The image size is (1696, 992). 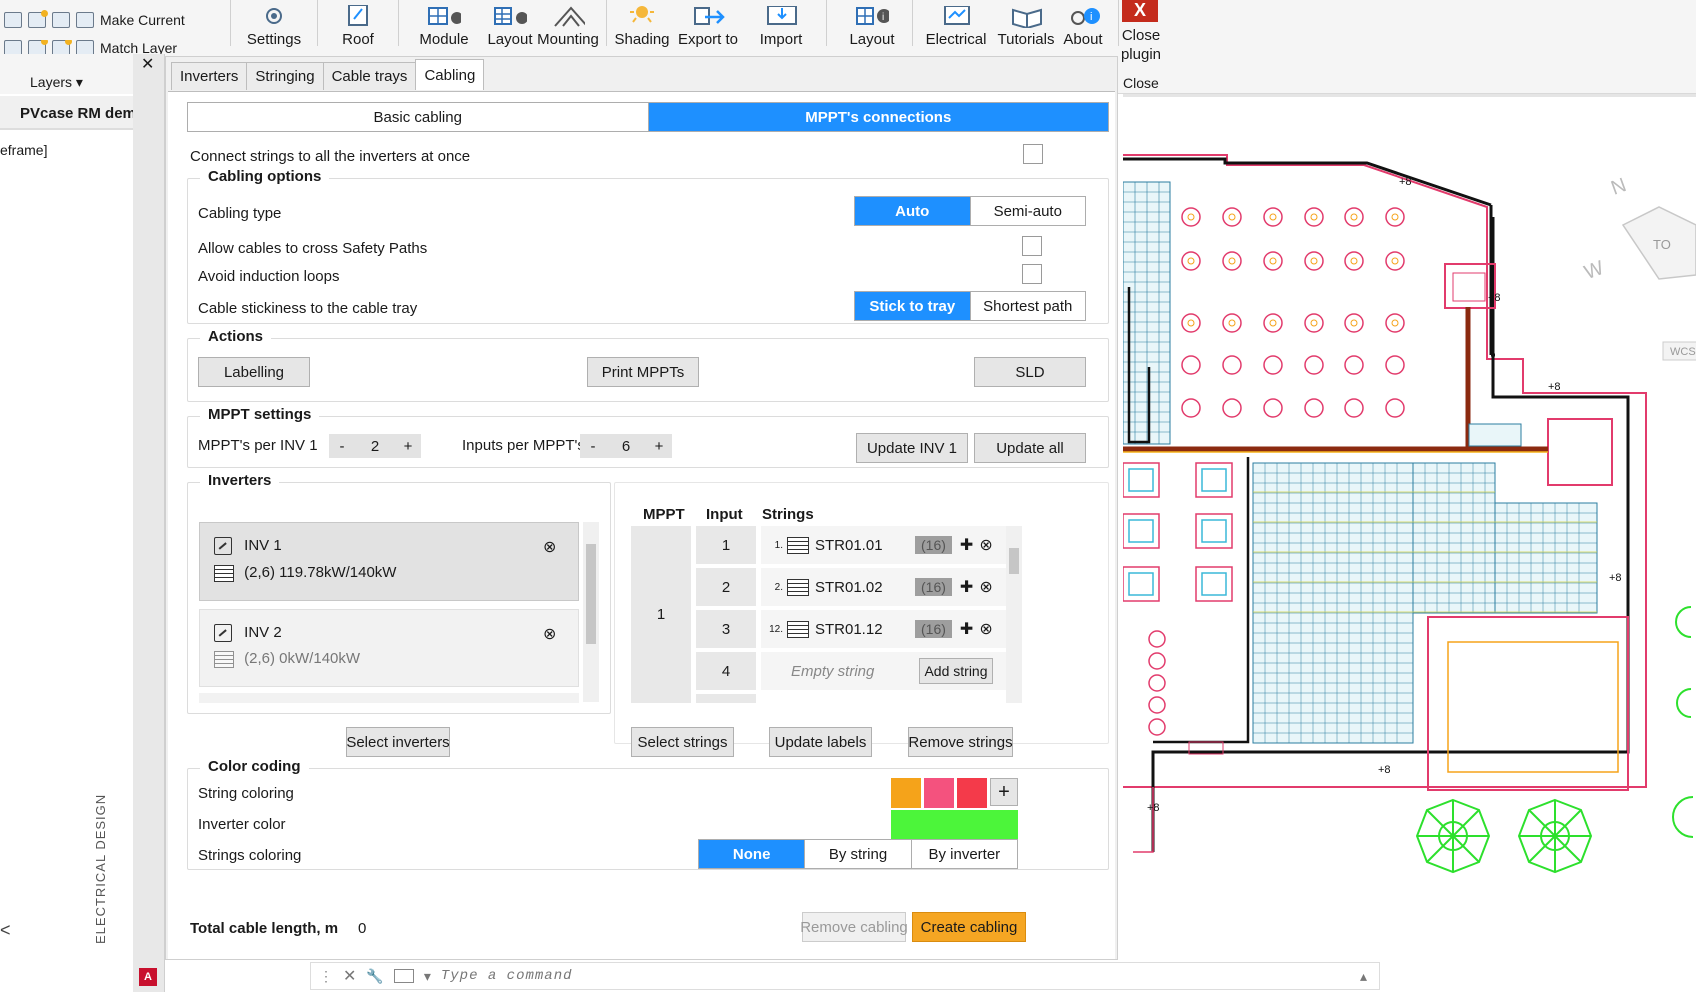 What do you see at coordinates (427, 976) in the screenshot?
I see `chevron-down-icon: ▾` at bounding box center [427, 976].